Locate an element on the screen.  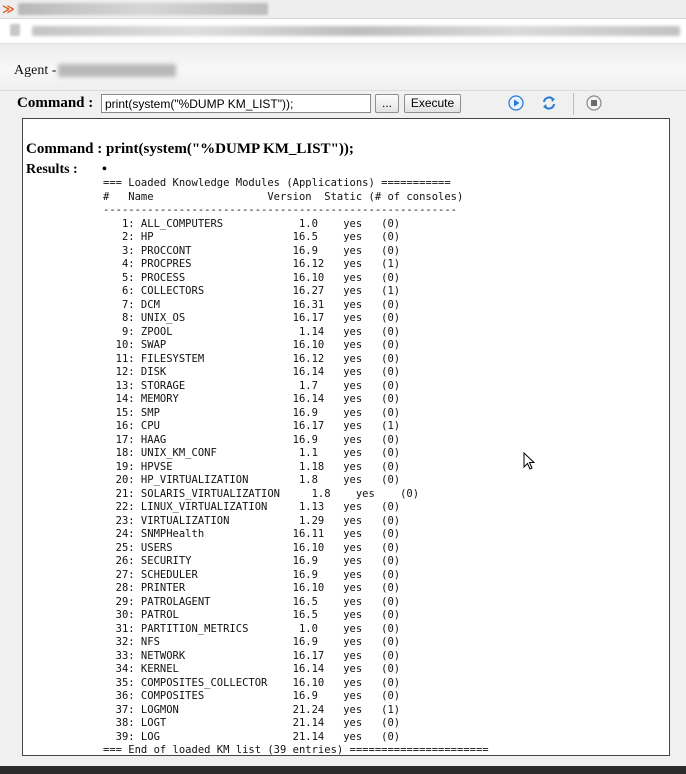
output-line: 18: UNIX_KM_CONF 1.1 yes (0) is located at coordinates (252, 453).